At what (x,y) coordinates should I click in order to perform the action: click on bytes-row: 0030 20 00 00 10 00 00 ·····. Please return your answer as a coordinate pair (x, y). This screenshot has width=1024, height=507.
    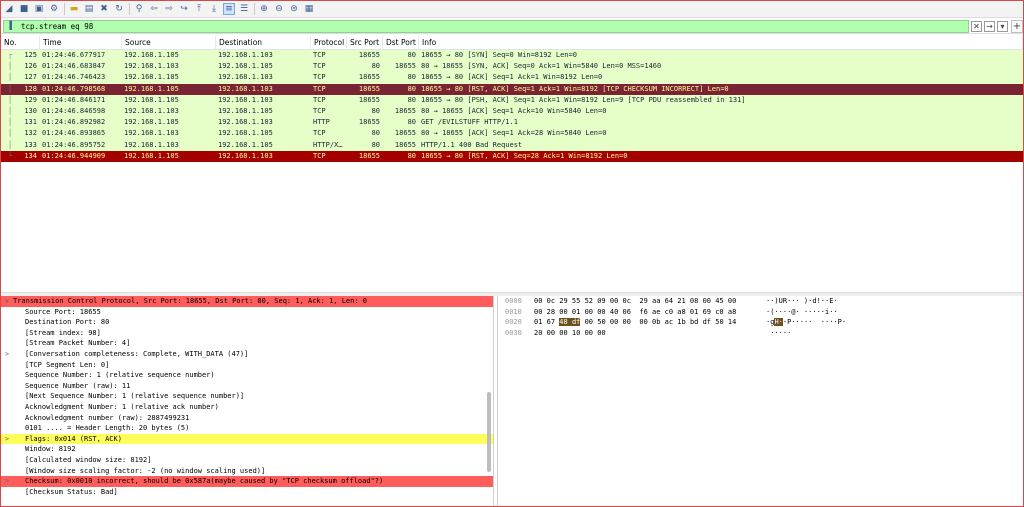
    Looking at the image, I should click on (760, 333).